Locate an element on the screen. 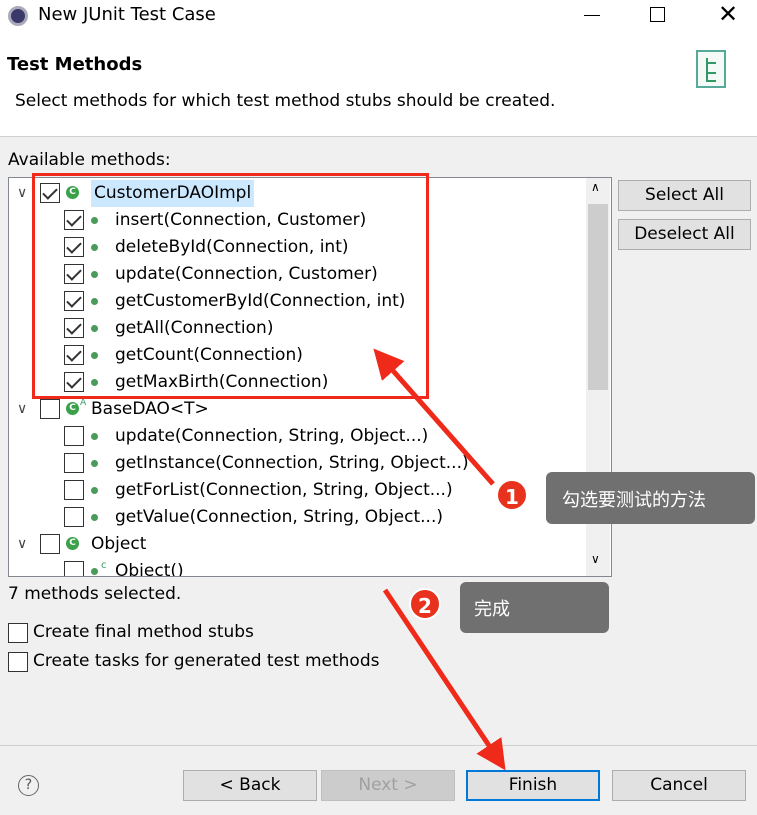 The height and width of the screenshot is (815, 757). callout-text-2: 完成 is located at coordinates (492, 609).